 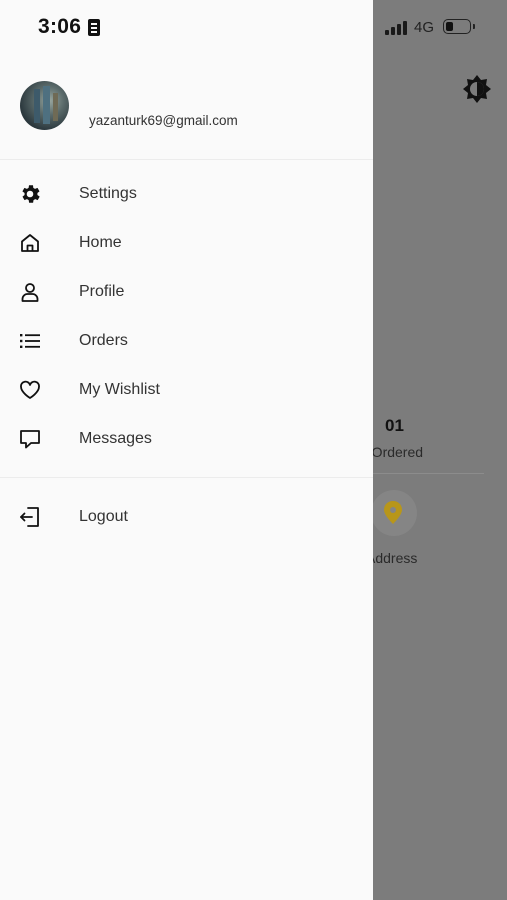 What do you see at coordinates (186, 292) in the screenshot?
I see `menu-item-profile: Profile` at bounding box center [186, 292].